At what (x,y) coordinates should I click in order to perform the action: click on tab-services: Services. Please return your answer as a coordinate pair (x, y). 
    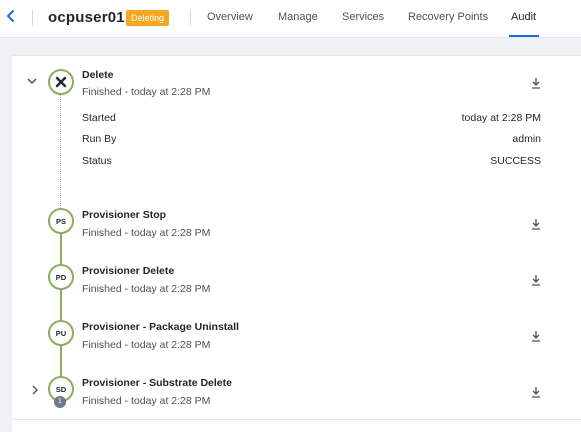
    Looking at the image, I should click on (363, 17).